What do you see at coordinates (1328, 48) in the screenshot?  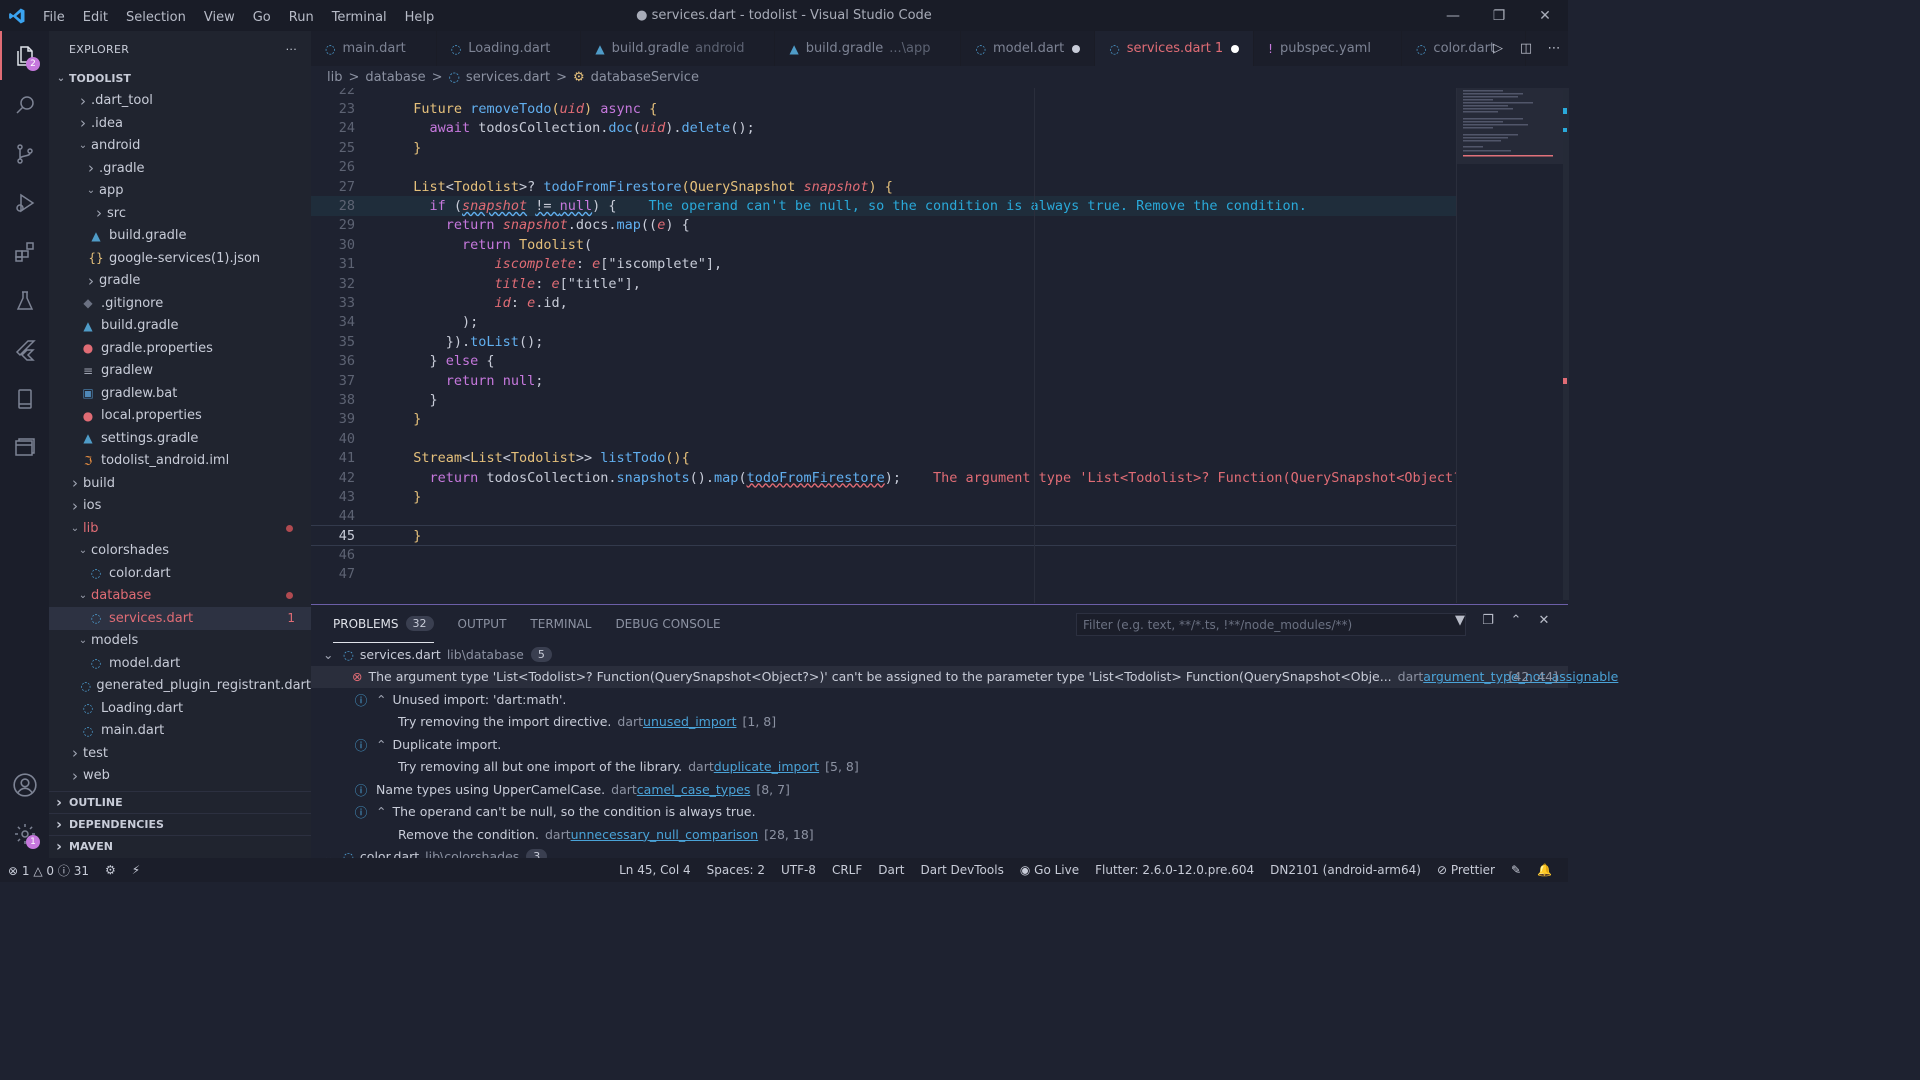 I see `tab-pubspec-yaml: ! pubspec.yaml` at bounding box center [1328, 48].